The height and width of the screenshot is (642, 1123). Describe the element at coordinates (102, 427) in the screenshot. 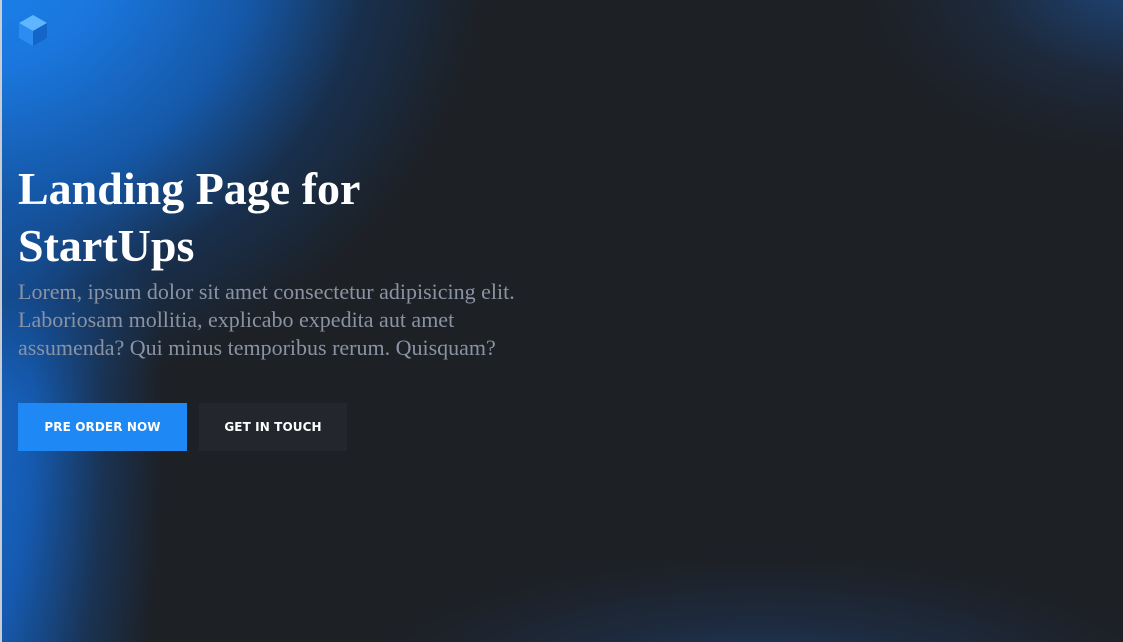

I see `pre-order-button: PRE ORDER NOW` at that location.